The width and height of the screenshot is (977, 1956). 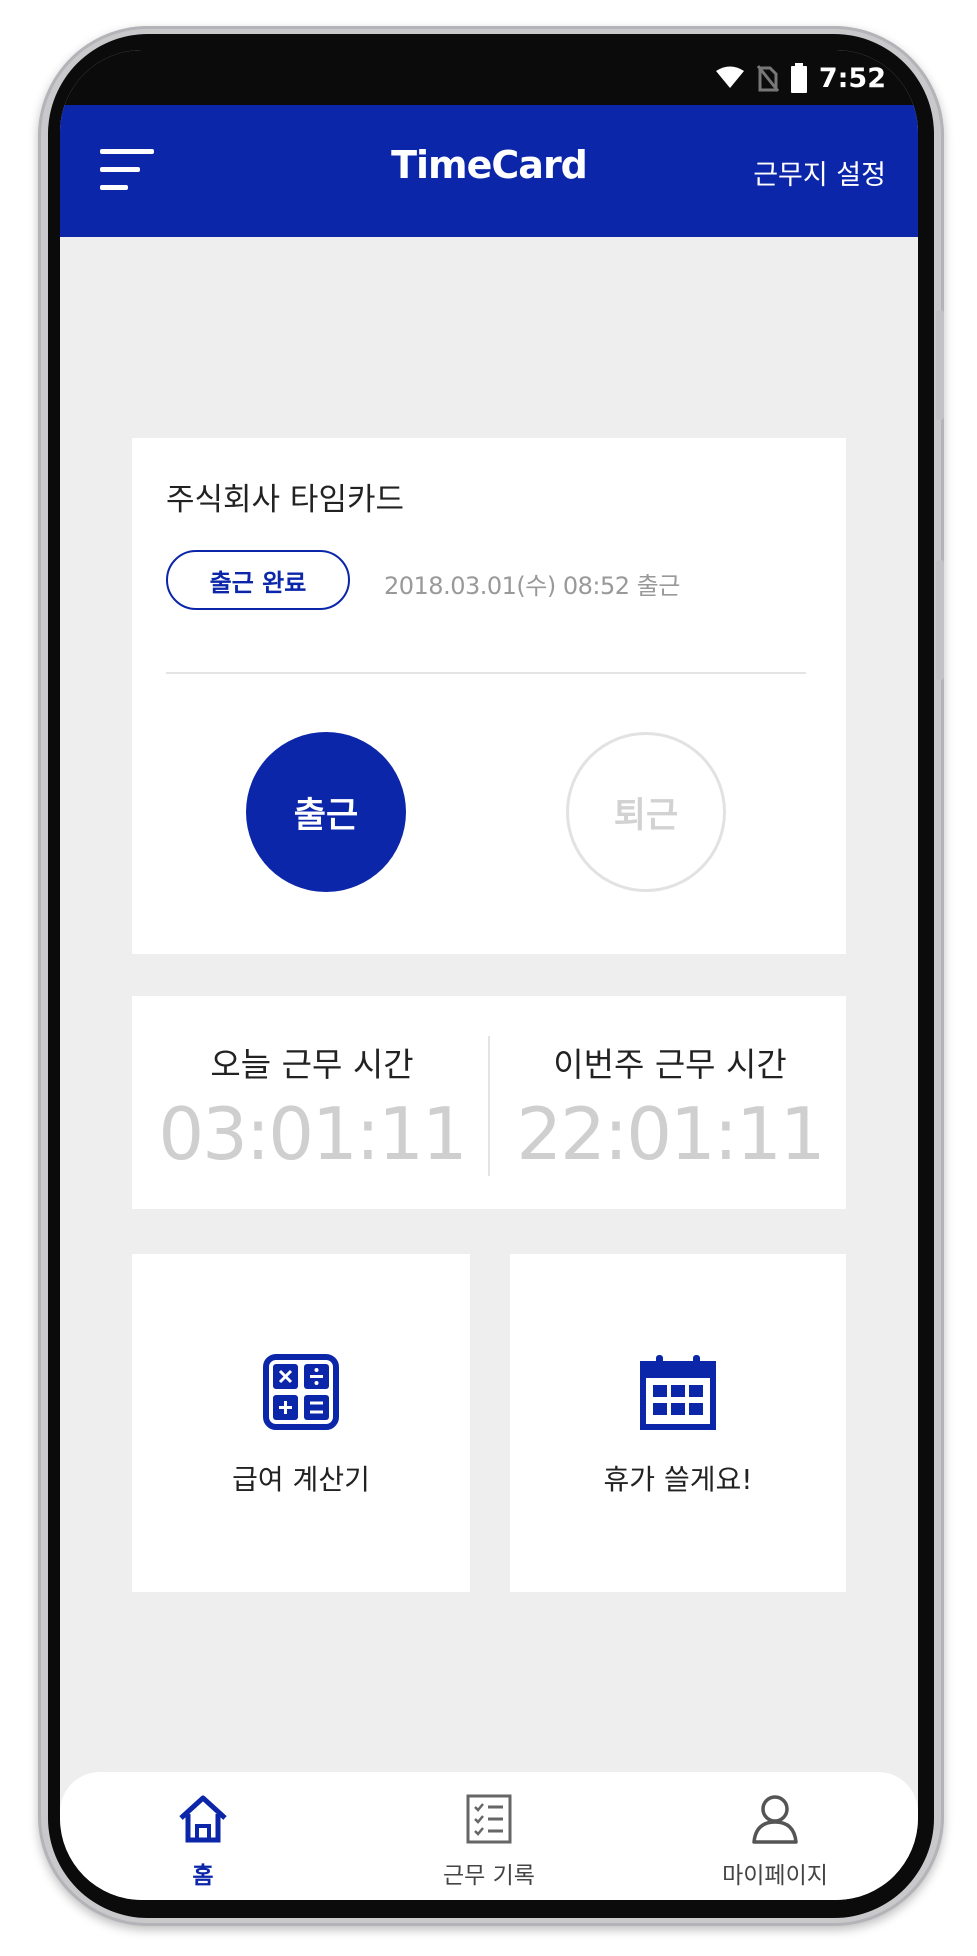 What do you see at coordinates (203, 1876) in the screenshot?
I see `nav-home-label: 홈` at bounding box center [203, 1876].